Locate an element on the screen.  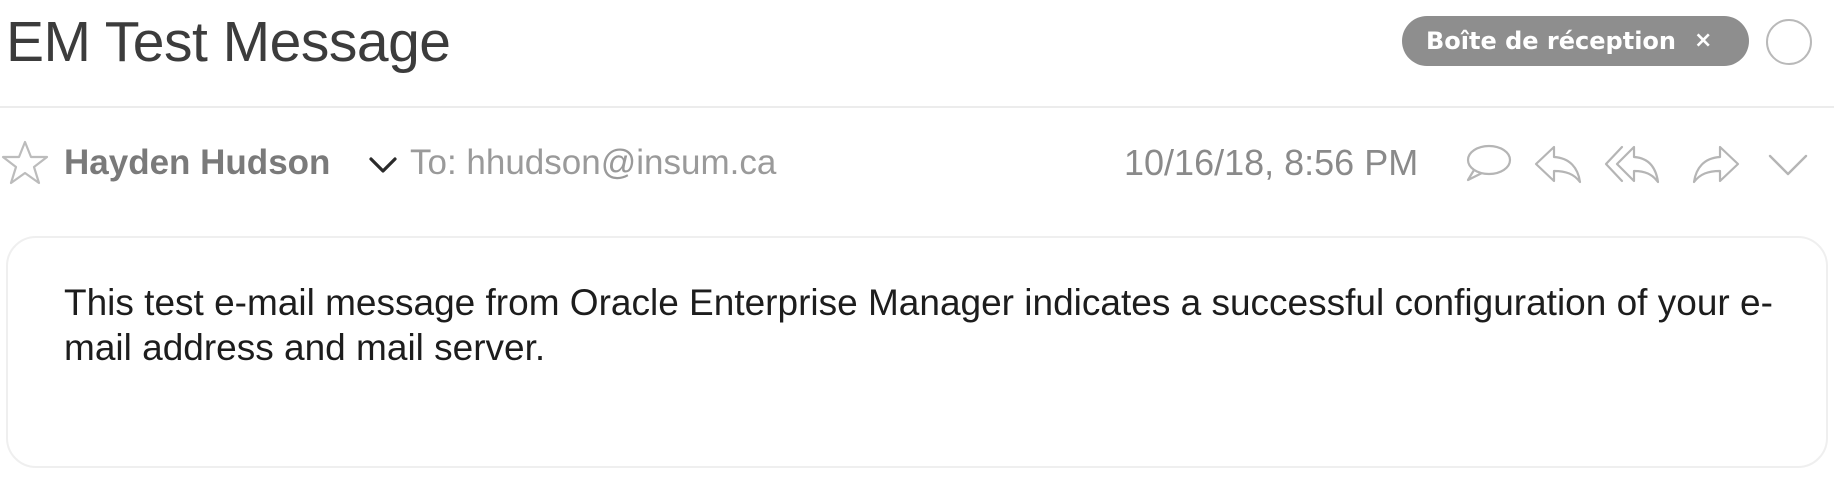
reply-button is located at coordinates (1558, 164).